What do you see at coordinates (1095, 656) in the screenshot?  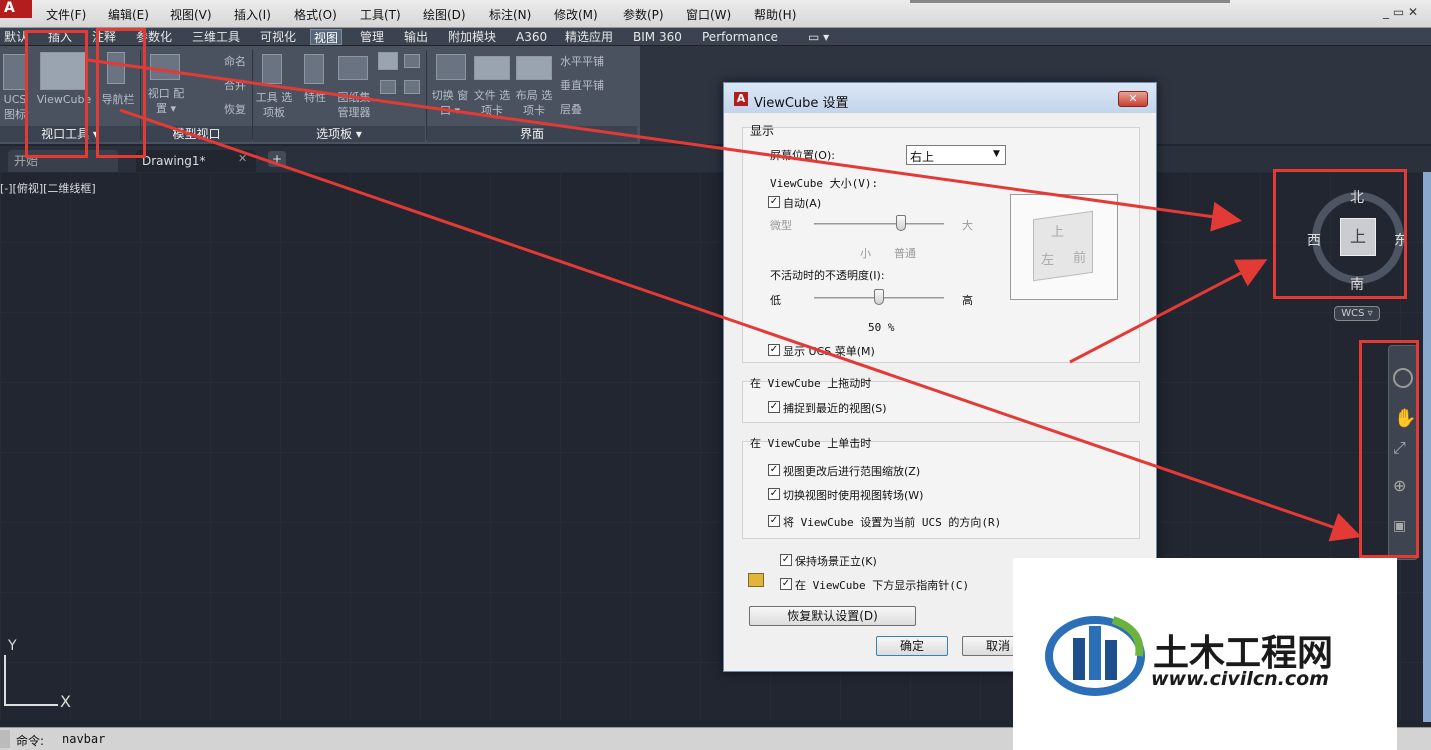 I see `watermark-logo-icon` at bounding box center [1095, 656].